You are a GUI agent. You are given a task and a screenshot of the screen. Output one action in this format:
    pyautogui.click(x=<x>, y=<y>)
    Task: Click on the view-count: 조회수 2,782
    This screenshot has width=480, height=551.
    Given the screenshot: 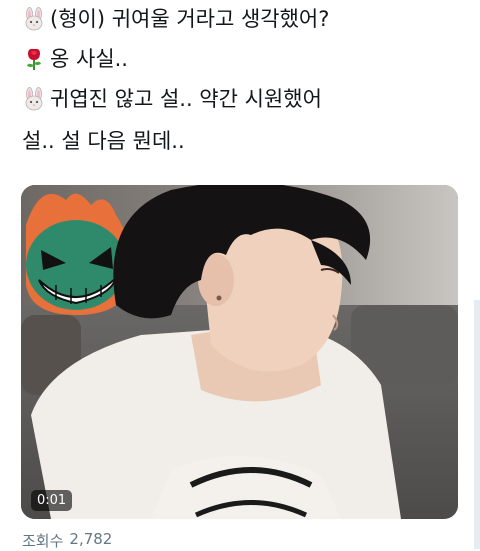 What is the action you would take?
    pyautogui.click(x=67, y=540)
    